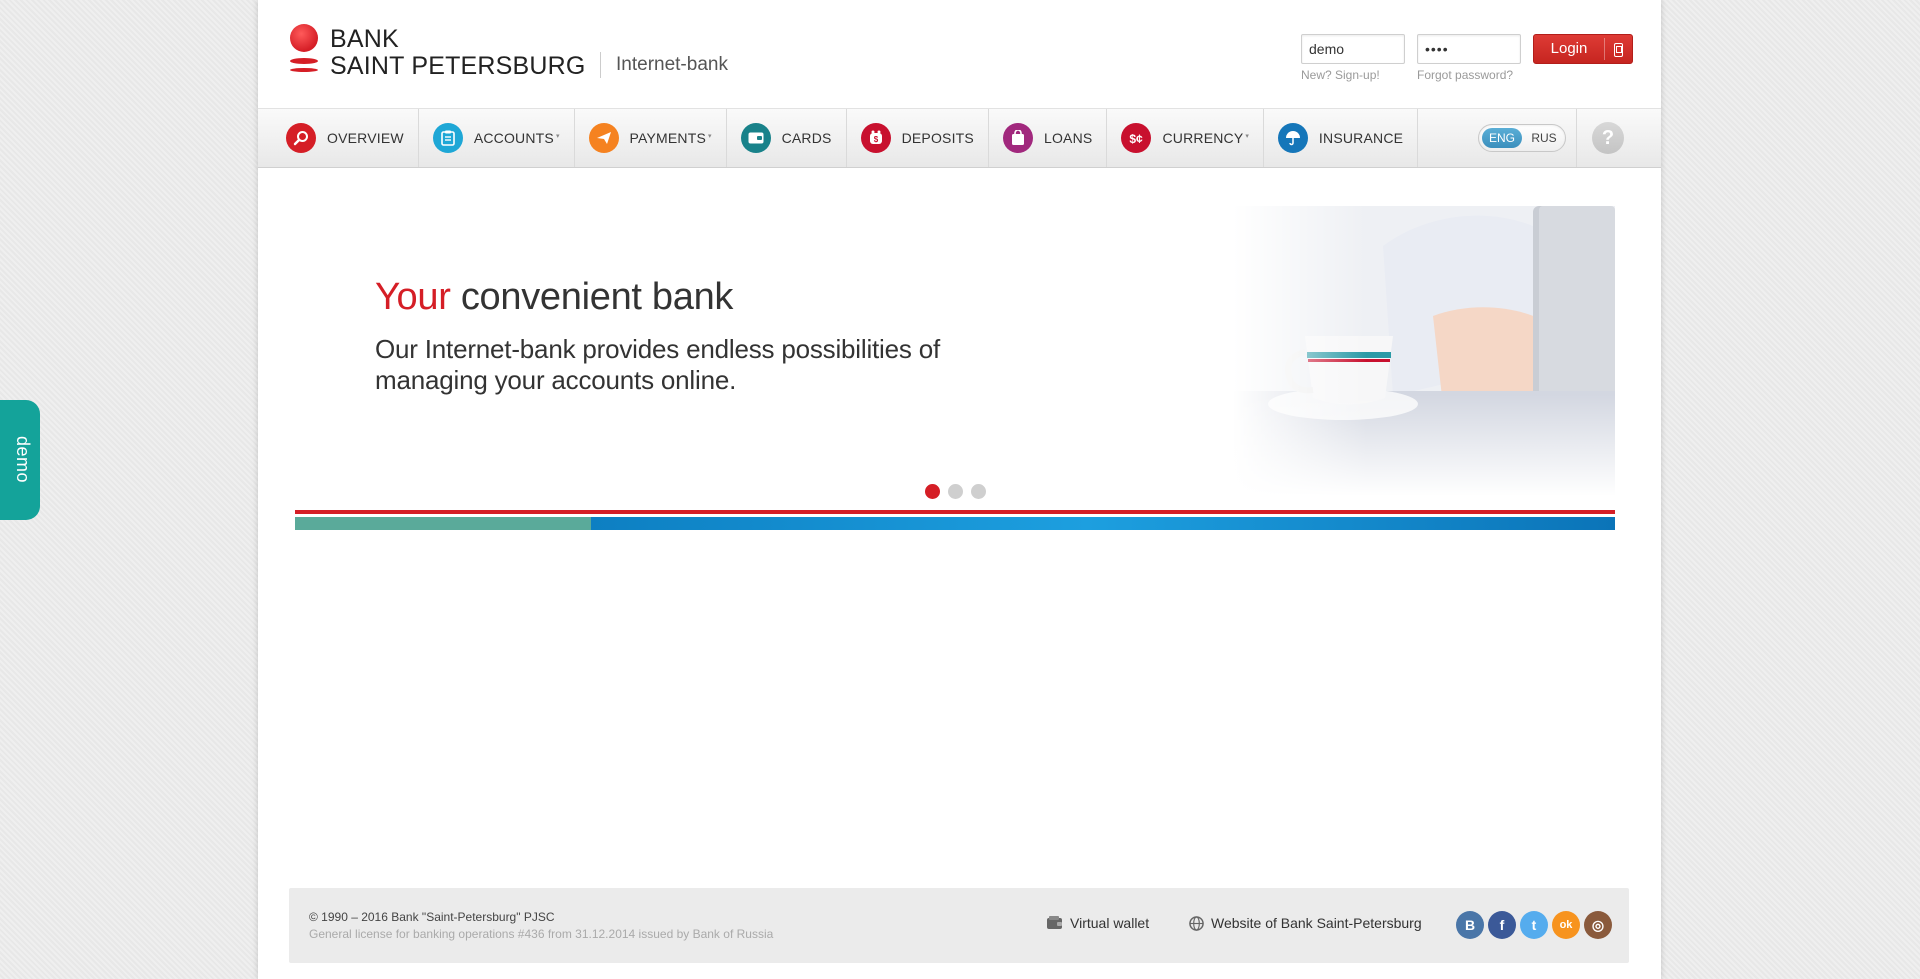  Describe the element at coordinates (1424, 351) in the screenshot. I see `banner-photo` at that location.